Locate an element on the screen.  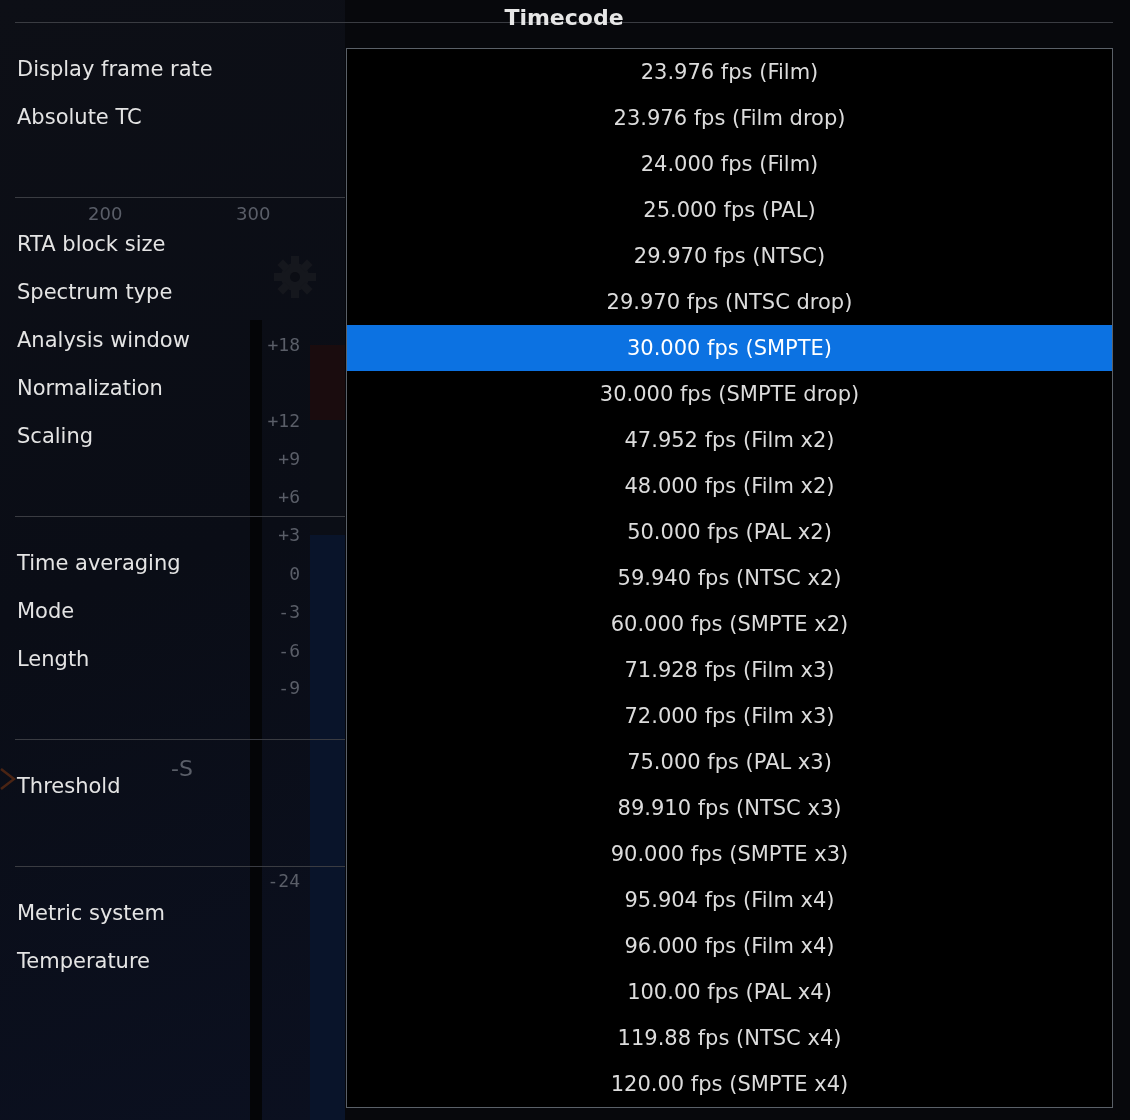
setting-label: Length is located at coordinates (53, 659).